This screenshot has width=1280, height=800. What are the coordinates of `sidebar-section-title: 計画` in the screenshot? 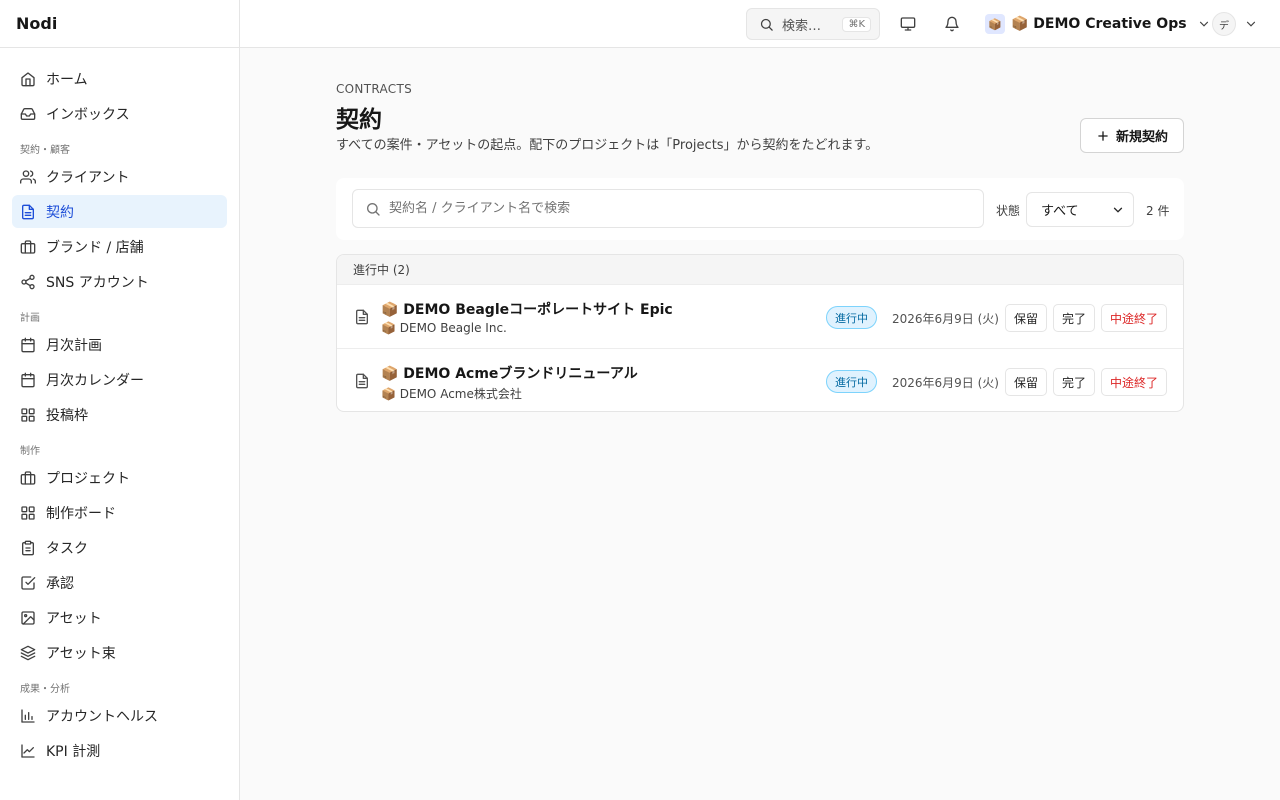 It's located at (30, 318).